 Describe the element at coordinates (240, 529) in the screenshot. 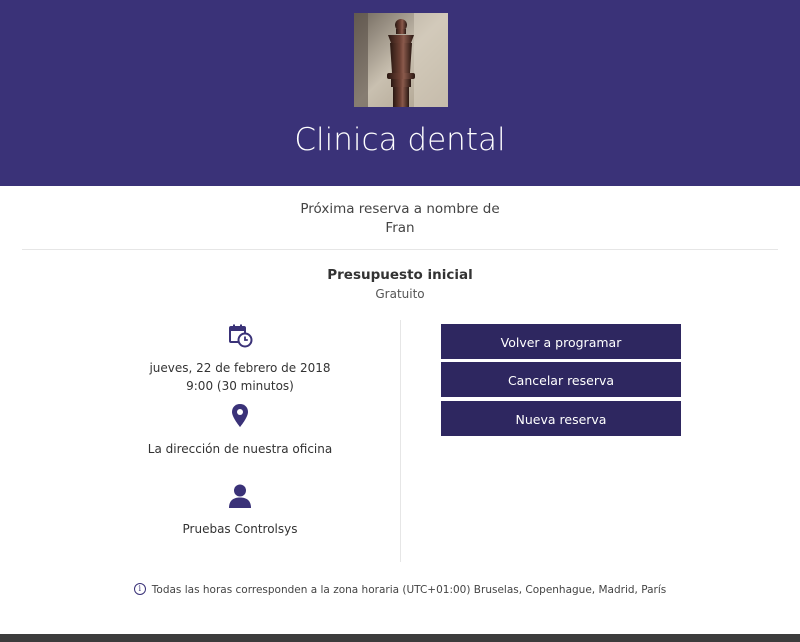

I see `booking-staff: Pruebas Controlsys` at that location.